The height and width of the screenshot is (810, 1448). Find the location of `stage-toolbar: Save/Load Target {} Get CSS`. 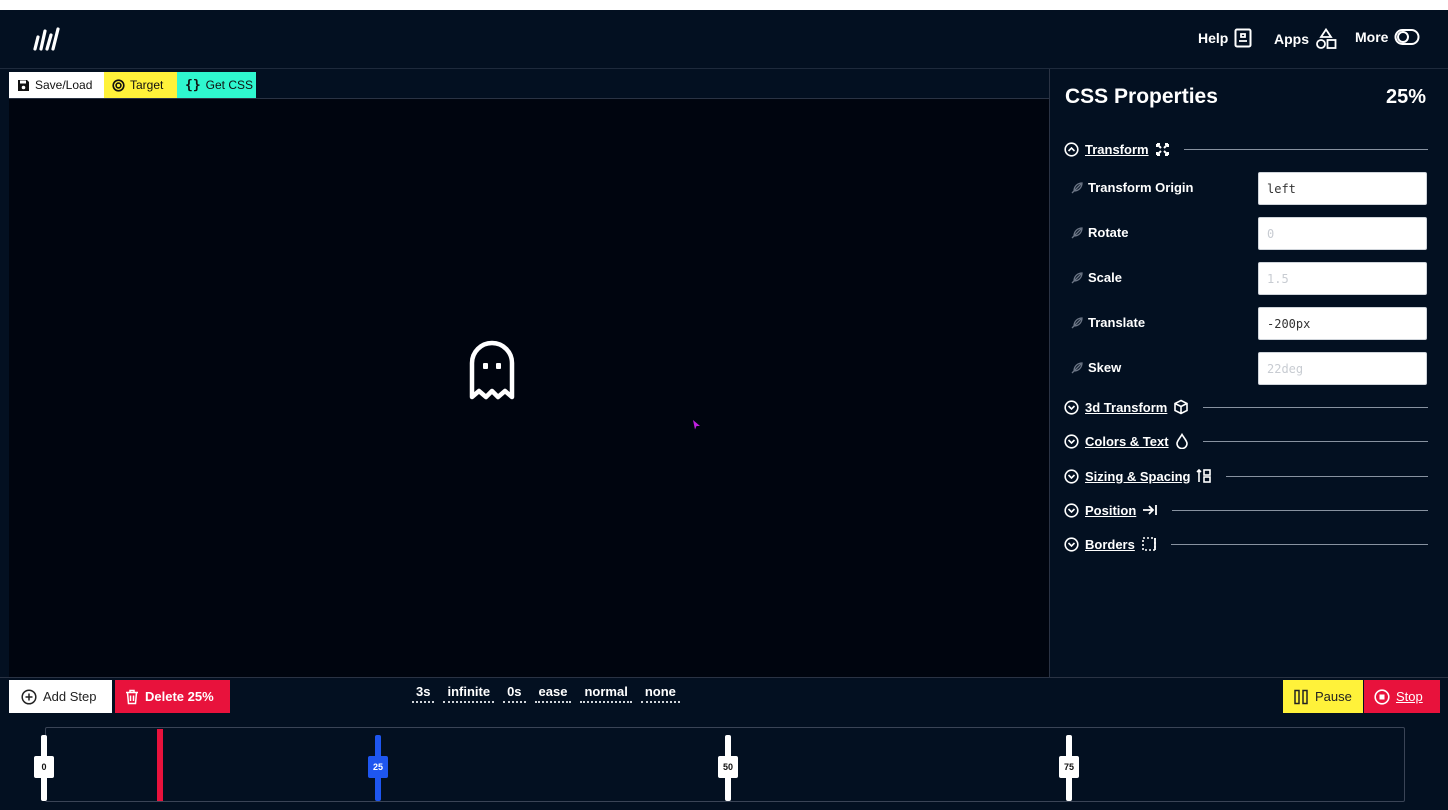

stage-toolbar: Save/Load Target {} Get CSS is located at coordinates (132, 85).